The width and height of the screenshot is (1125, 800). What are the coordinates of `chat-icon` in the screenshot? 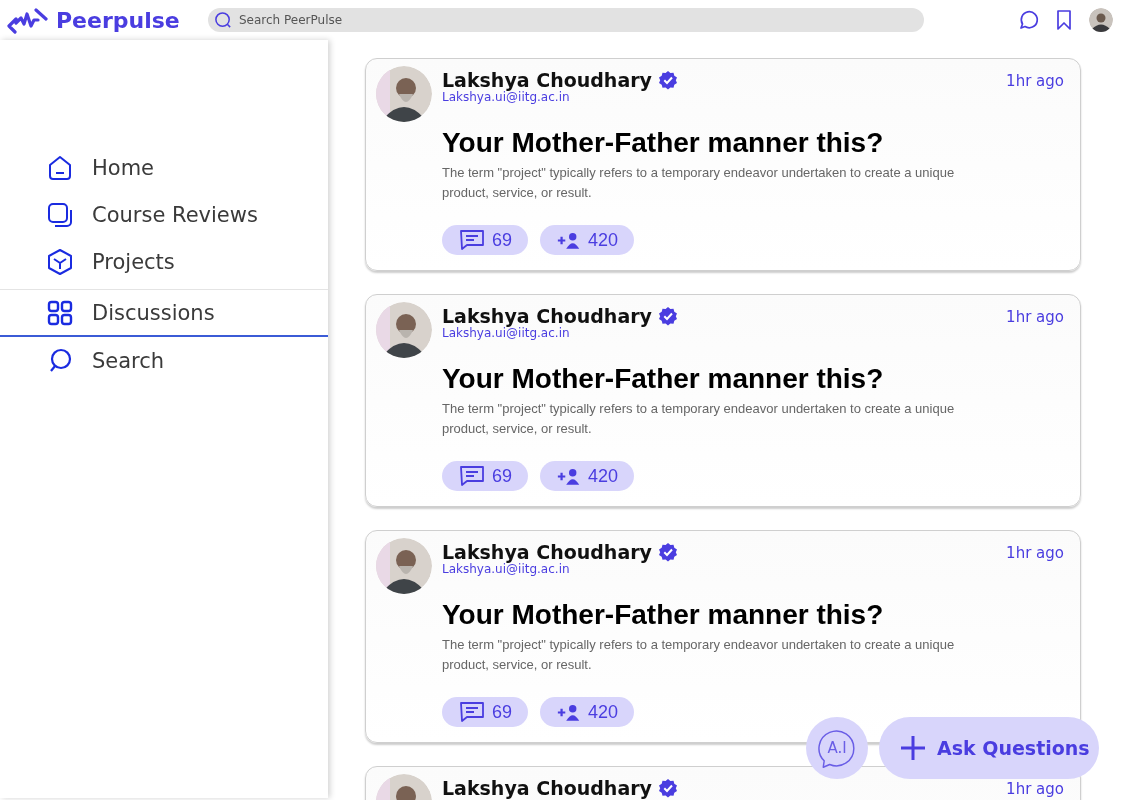 It's located at (1028, 20).